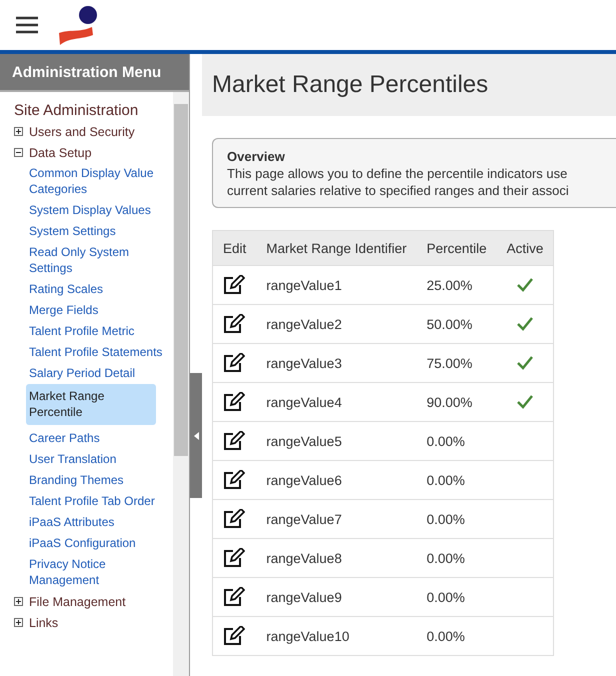 Image resolution: width=616 pixels, height=676 pixels. Describe the element at coordinates (456, 248) in the screenshot. I see `column-header: Percentile` at that location.